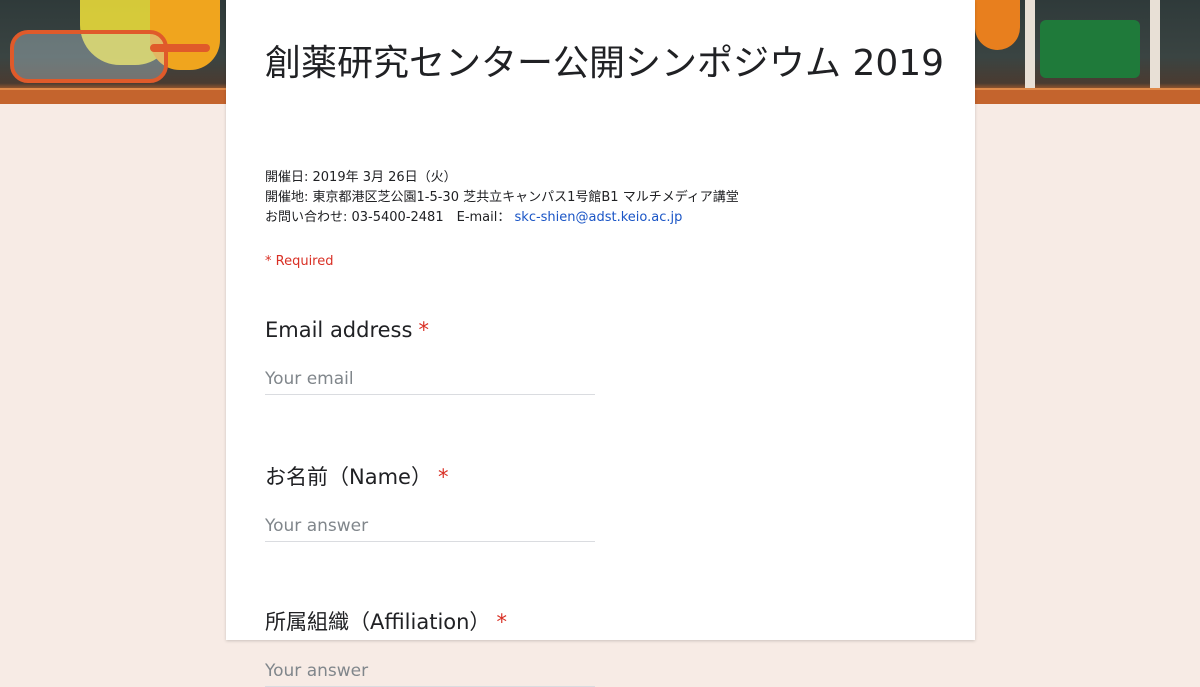  What do you see at coordinates (1090, 49) in the screenshot?
I see `beaker-illustration` at bounding box center [1090, 49].